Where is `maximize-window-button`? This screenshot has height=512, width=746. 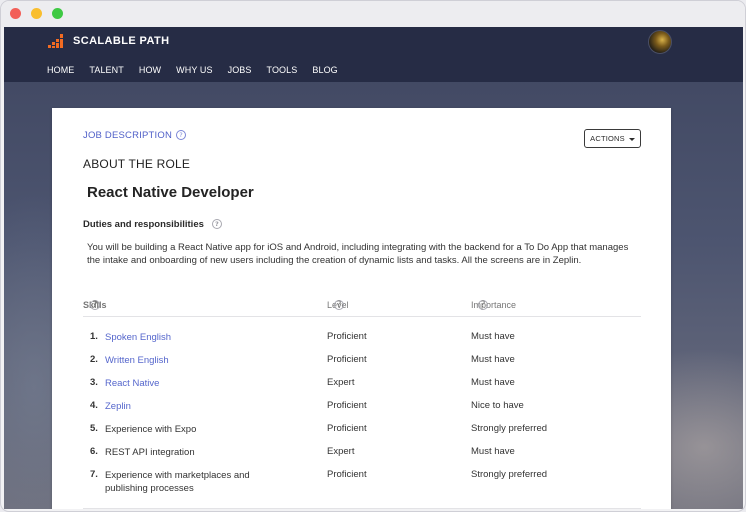
maximize-window-button is located at coordinates (57, 13).